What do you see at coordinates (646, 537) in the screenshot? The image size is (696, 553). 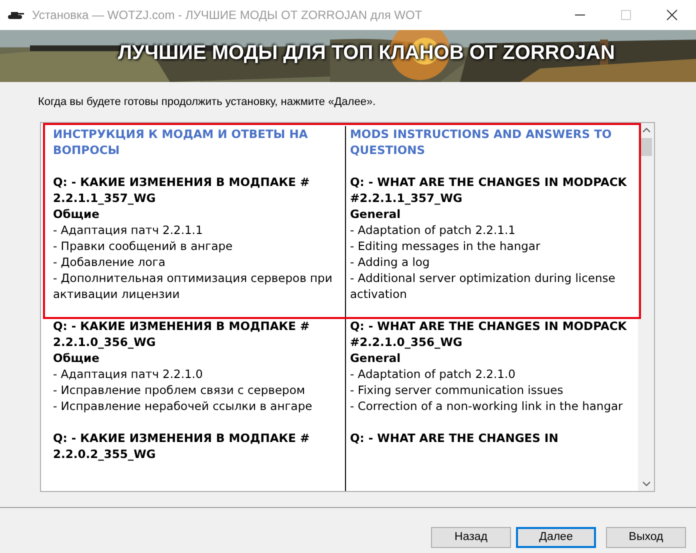 I see `dialog-button: Выход` at bounding box center [646, 537].